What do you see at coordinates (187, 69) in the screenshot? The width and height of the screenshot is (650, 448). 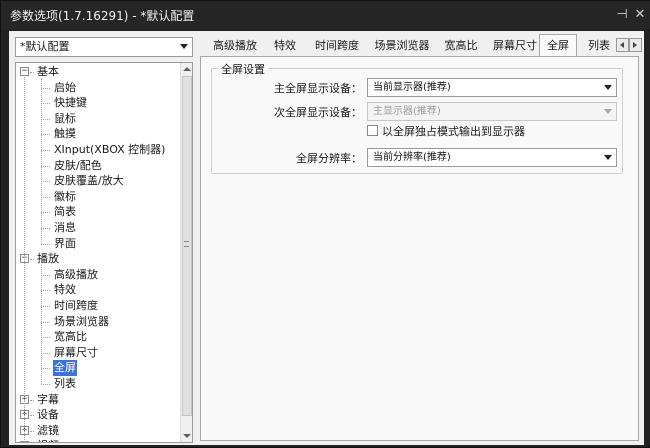 I see `scroll-up-icon` at bounding box center [187, 69].